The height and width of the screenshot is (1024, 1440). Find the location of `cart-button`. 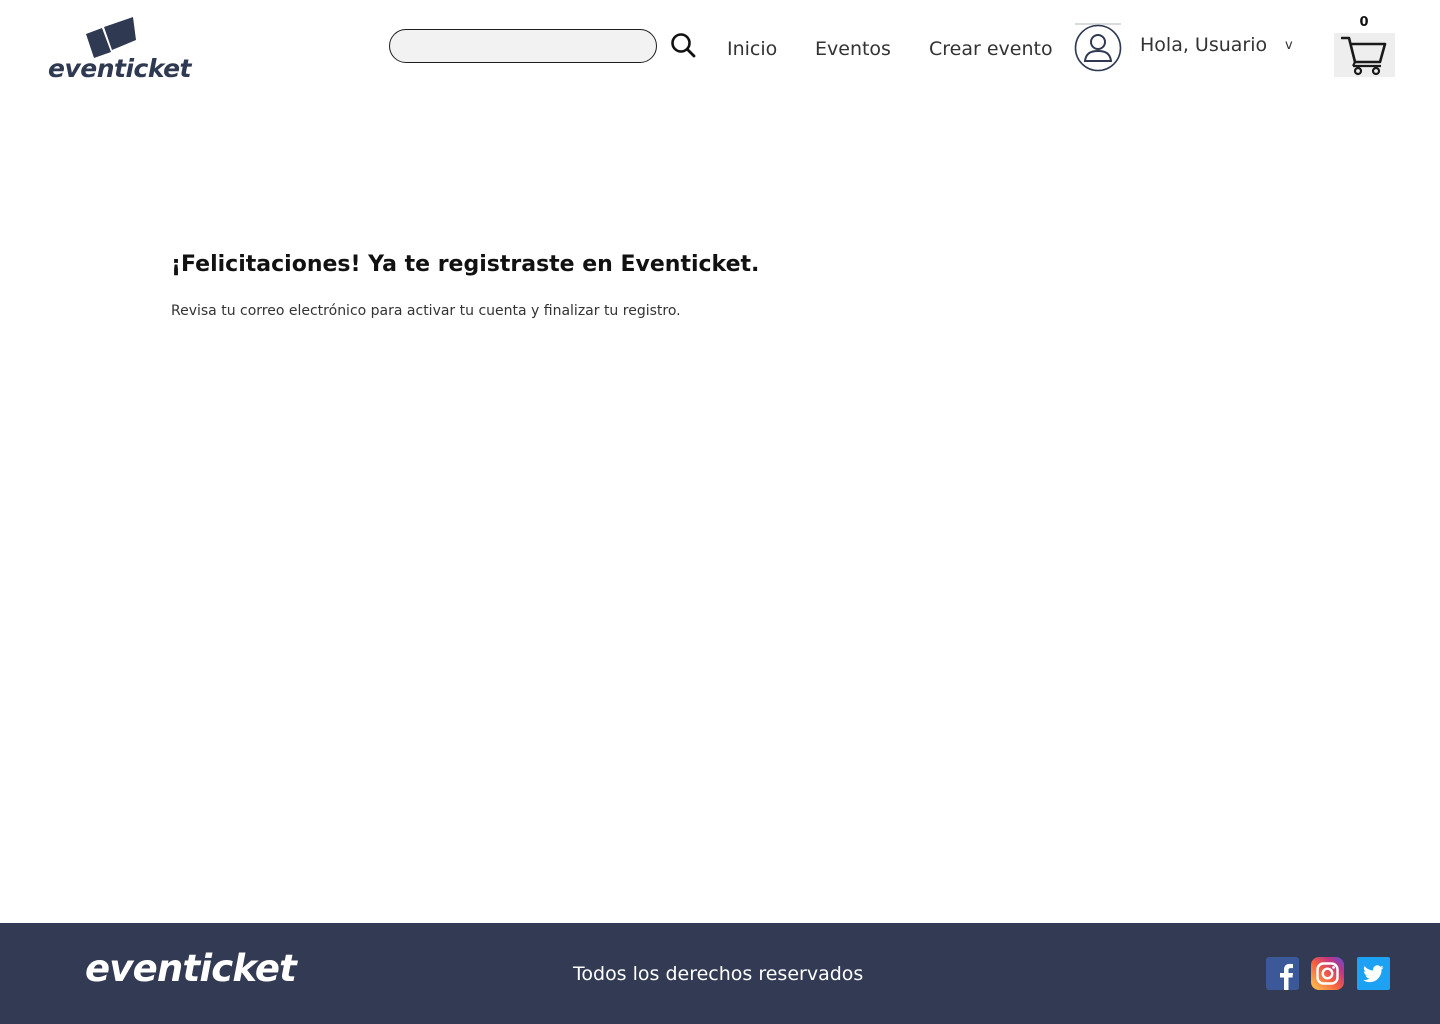

cart-button is located at coordinates (1364, 55).